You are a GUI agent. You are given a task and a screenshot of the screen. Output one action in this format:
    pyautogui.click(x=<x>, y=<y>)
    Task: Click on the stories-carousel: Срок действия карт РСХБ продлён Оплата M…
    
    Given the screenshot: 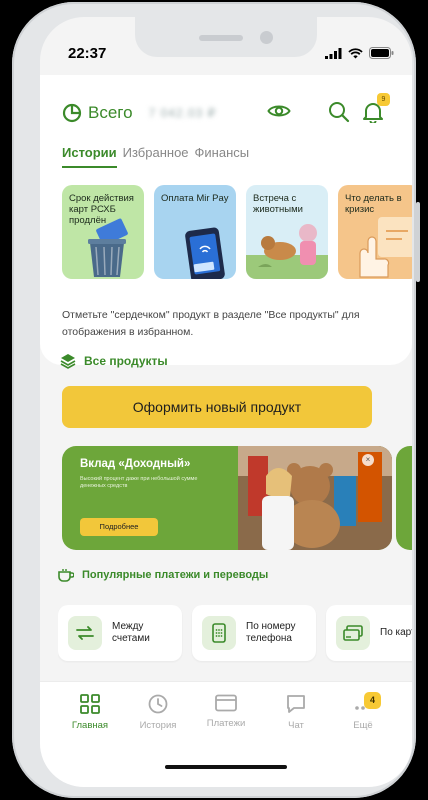 What is the action you would take?
    pyautogui.click(x=237, y=232)
    